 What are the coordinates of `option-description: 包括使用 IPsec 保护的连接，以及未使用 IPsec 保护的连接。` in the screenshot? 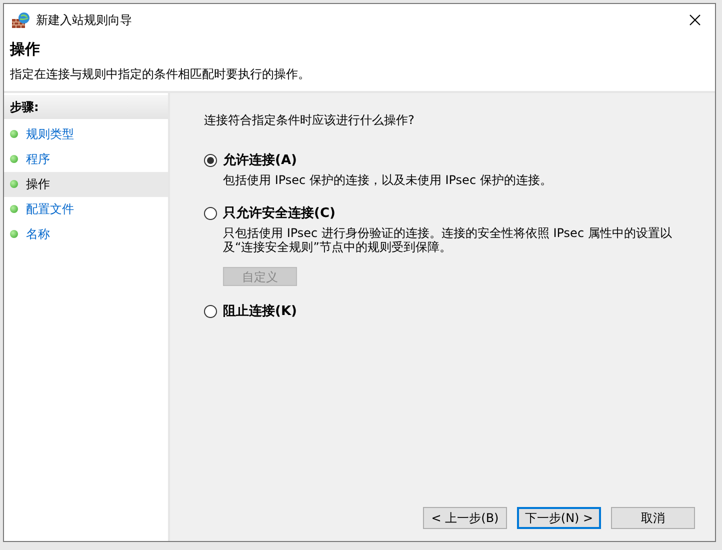 It's located at (388, 181).